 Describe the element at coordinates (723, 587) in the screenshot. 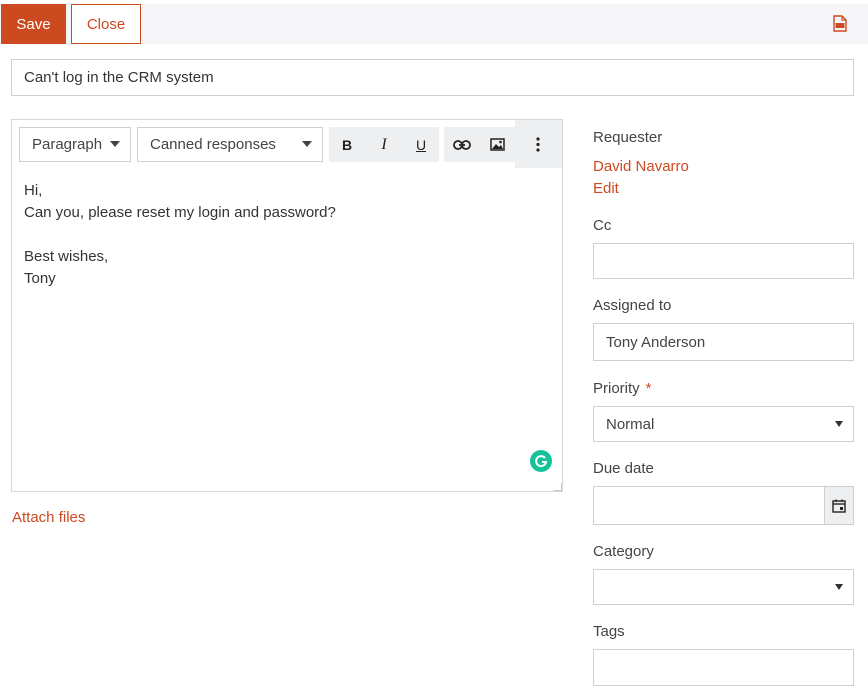

I see `category-select` at that location.